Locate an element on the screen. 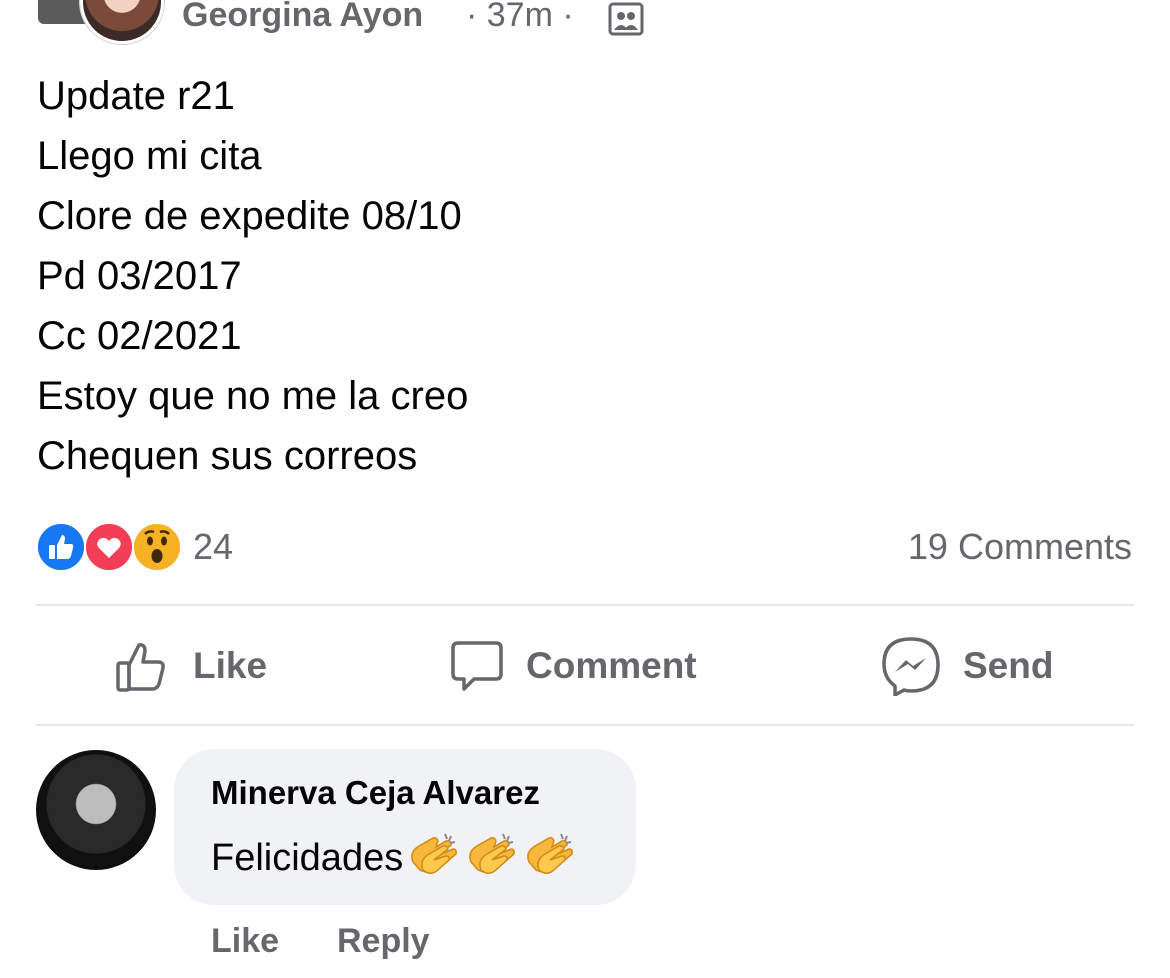 The image size is (1170, 978). post-line: Pd 03/2017 is located at coordinates (139, 276).